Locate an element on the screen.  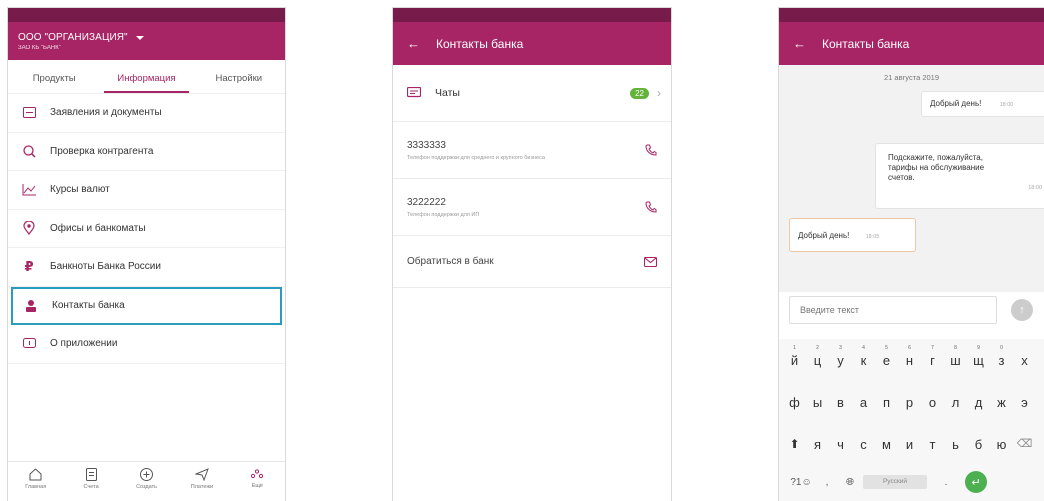
menu-item-bank-contacts: Контакты банка is located at coordinates (146, 305).